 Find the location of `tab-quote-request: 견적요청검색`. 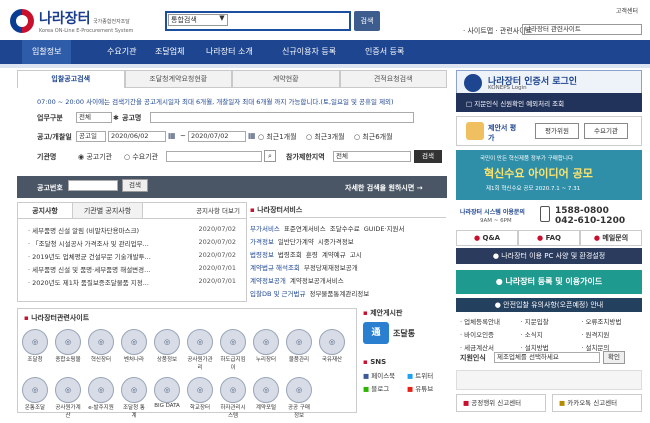

tab-quote-request: 견적요청검색 is located at coordinates (393, 79).